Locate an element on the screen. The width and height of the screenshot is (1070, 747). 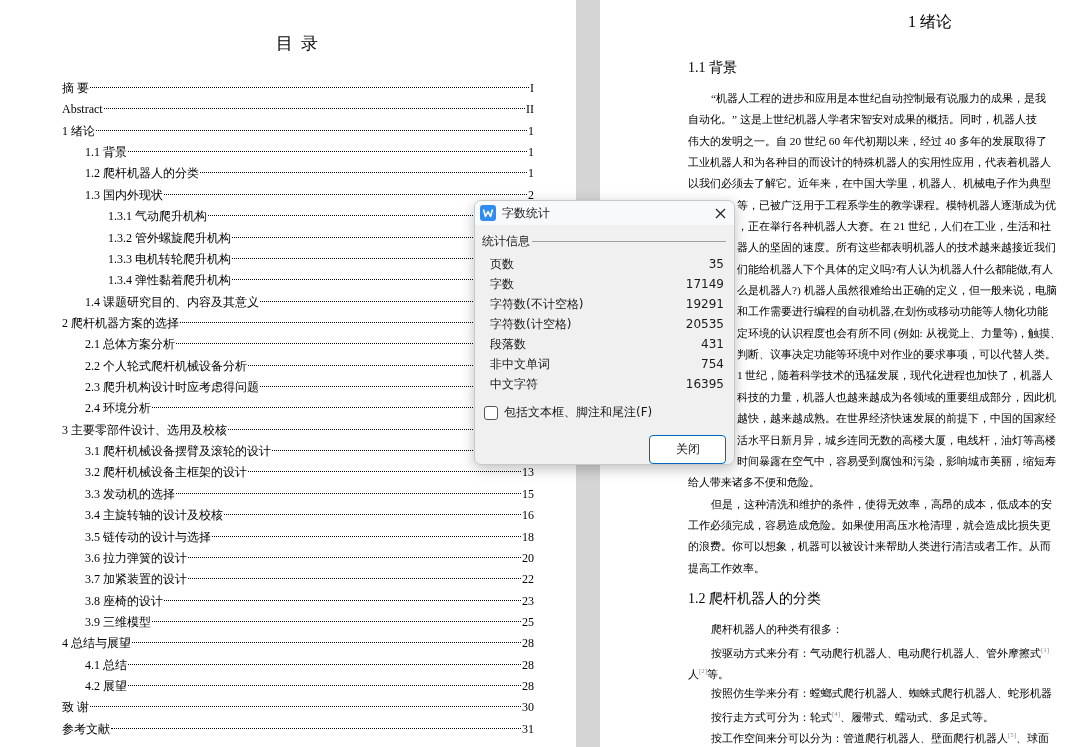
page-number: 18 is located at coordinates (528, 537).